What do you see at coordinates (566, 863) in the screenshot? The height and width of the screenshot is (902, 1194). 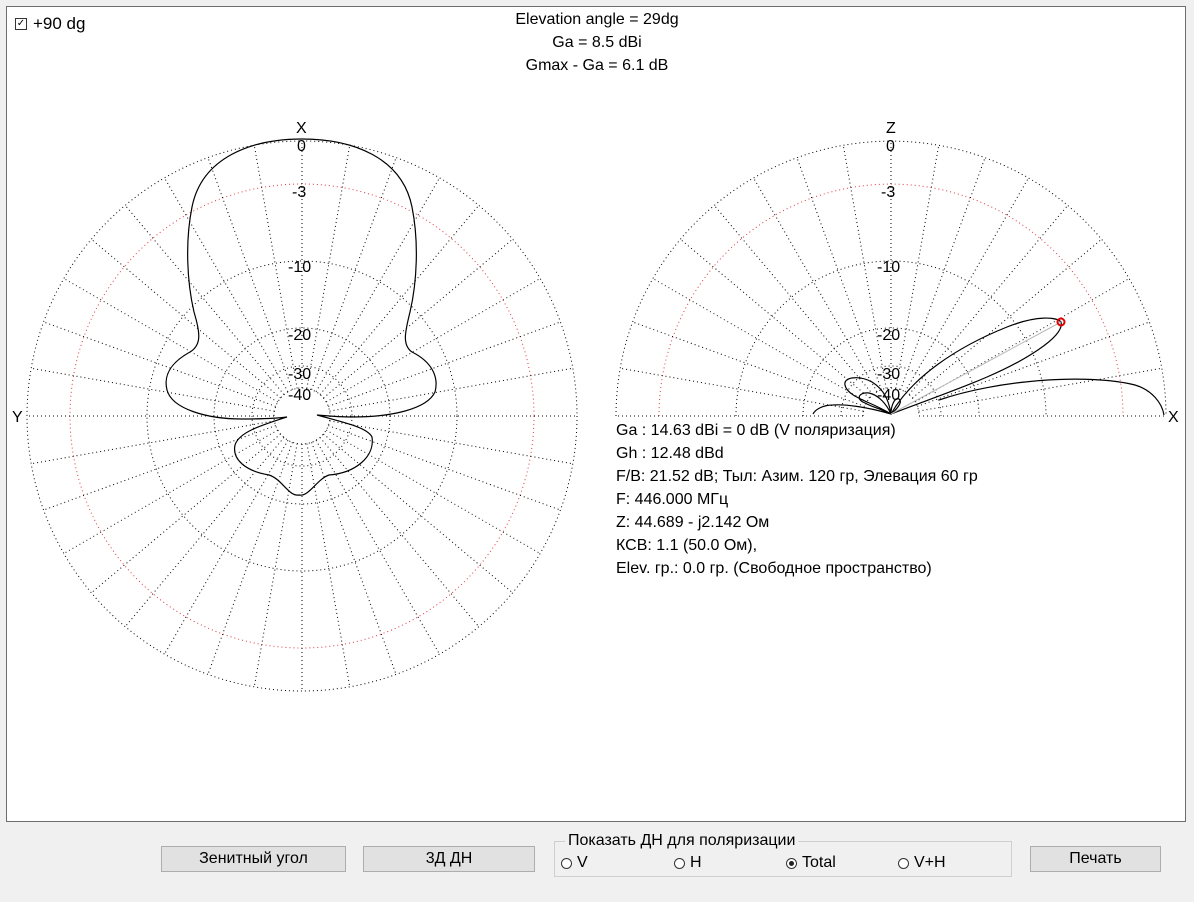 I see `radio-v-icon` at bounding box center [566, 863].